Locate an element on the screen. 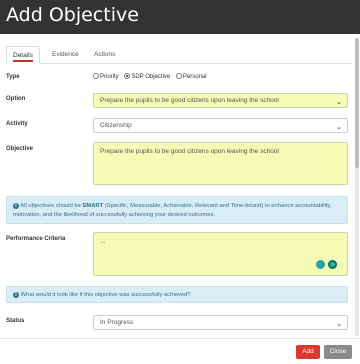 The width and height of the screenshot is (360, 364). tab-evidence: Evidence is located at coordinates (65, 55).